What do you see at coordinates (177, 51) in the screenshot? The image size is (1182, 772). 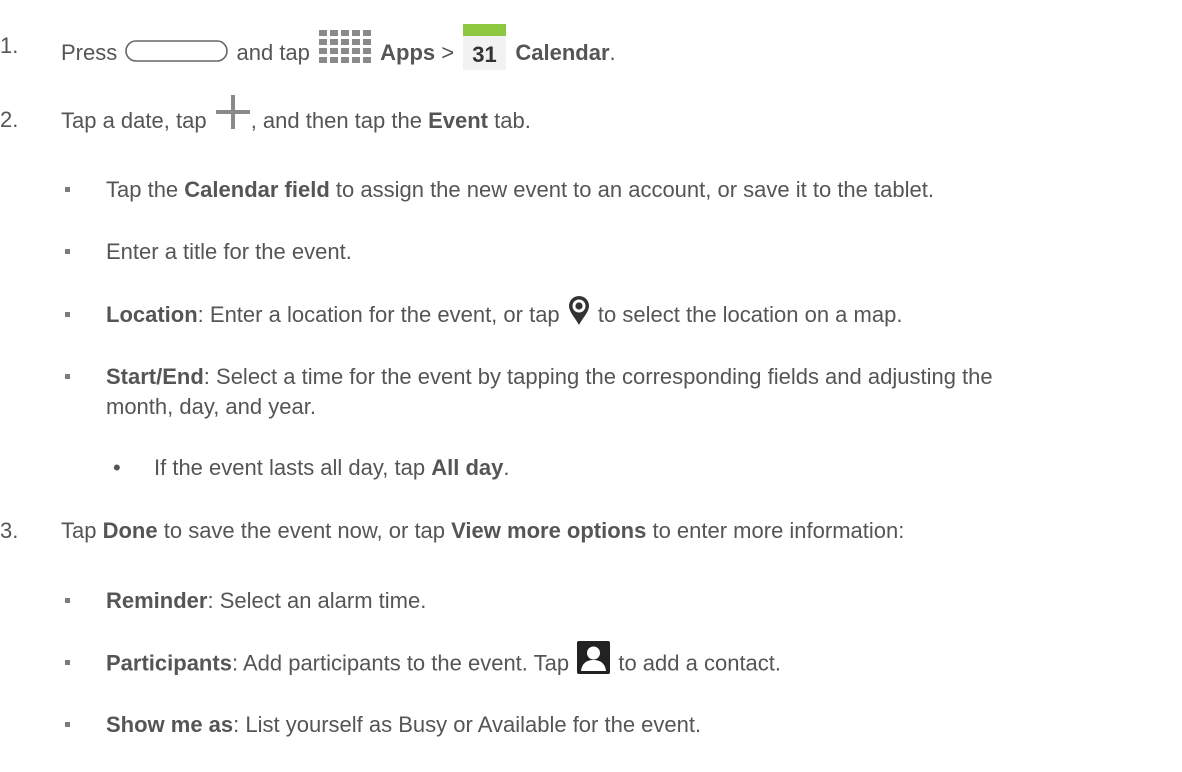 I see `home-key-icon` at bounding box center [177, 51].